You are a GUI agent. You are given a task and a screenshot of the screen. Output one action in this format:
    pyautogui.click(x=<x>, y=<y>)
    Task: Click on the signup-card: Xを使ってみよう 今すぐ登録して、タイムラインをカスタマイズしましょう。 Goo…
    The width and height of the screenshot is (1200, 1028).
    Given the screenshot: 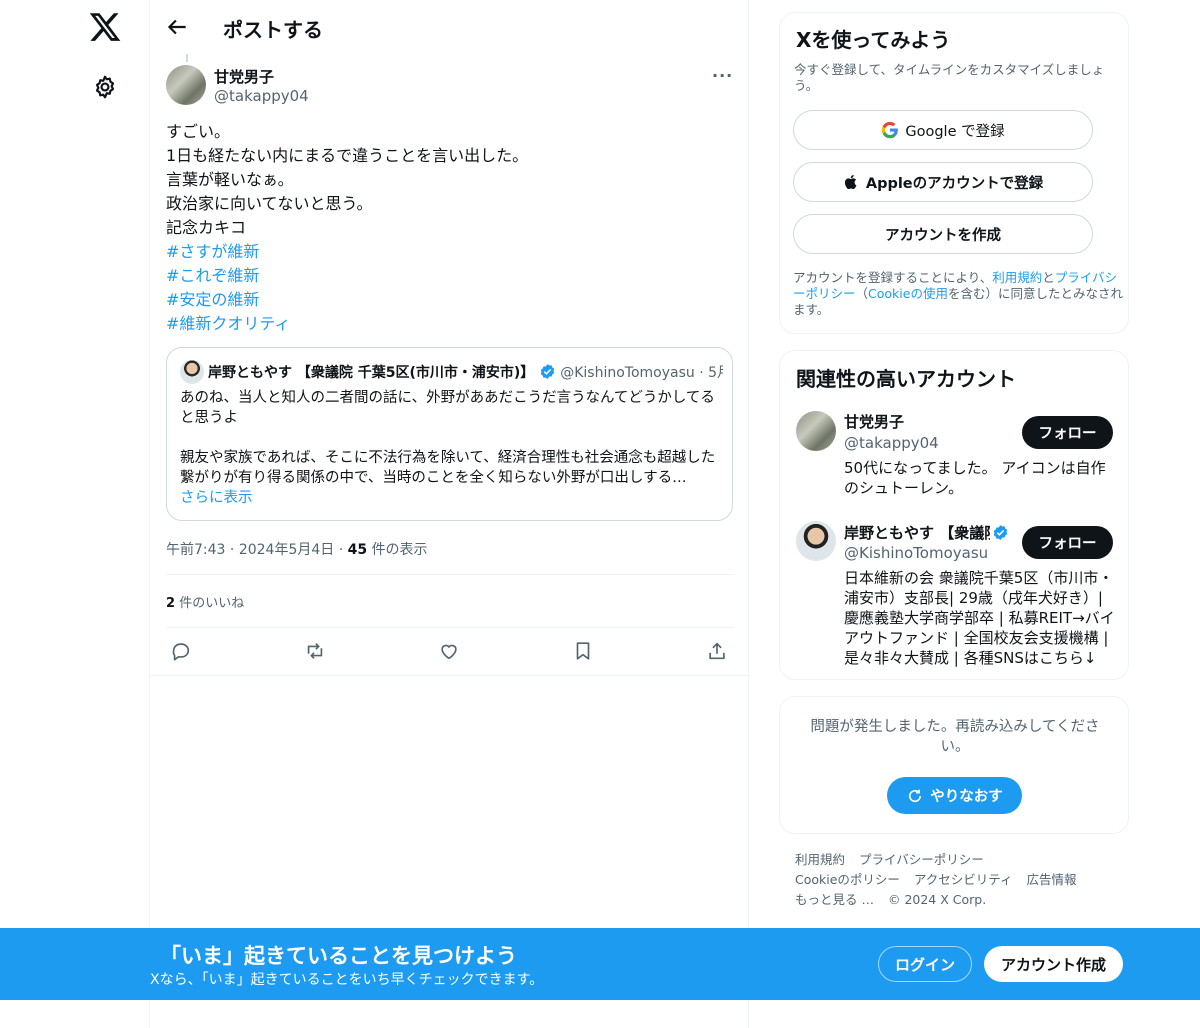 What is the action you would take?
    pyautogui.click(x=954, y=173)
    